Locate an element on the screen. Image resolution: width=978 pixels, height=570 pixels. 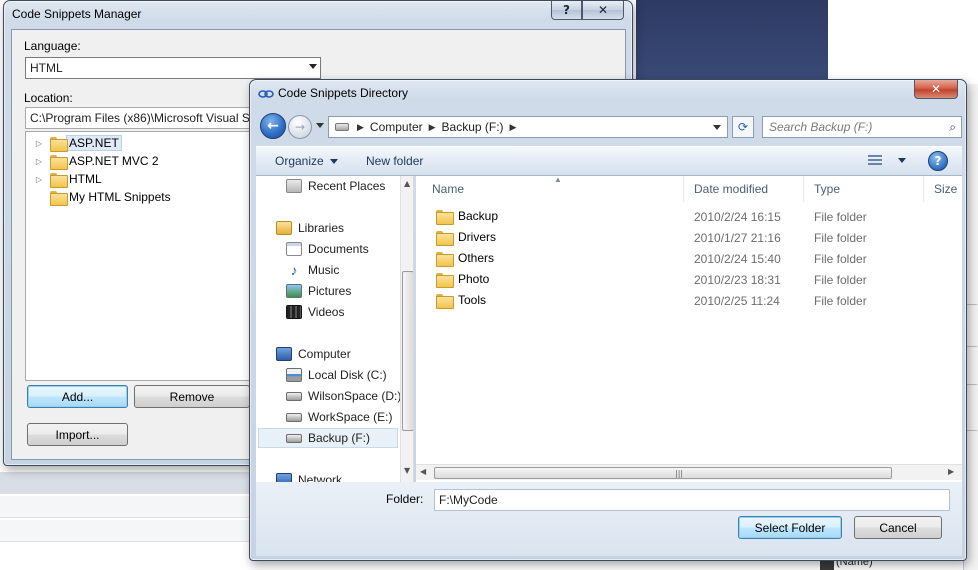
scrollbar-thumb is located at coordinates (407, 351).